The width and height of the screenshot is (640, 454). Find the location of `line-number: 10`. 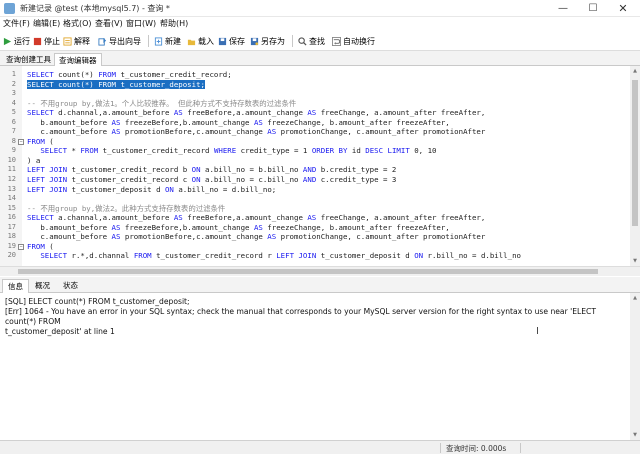

line-number: 10 is located at coordinates (11, 159).